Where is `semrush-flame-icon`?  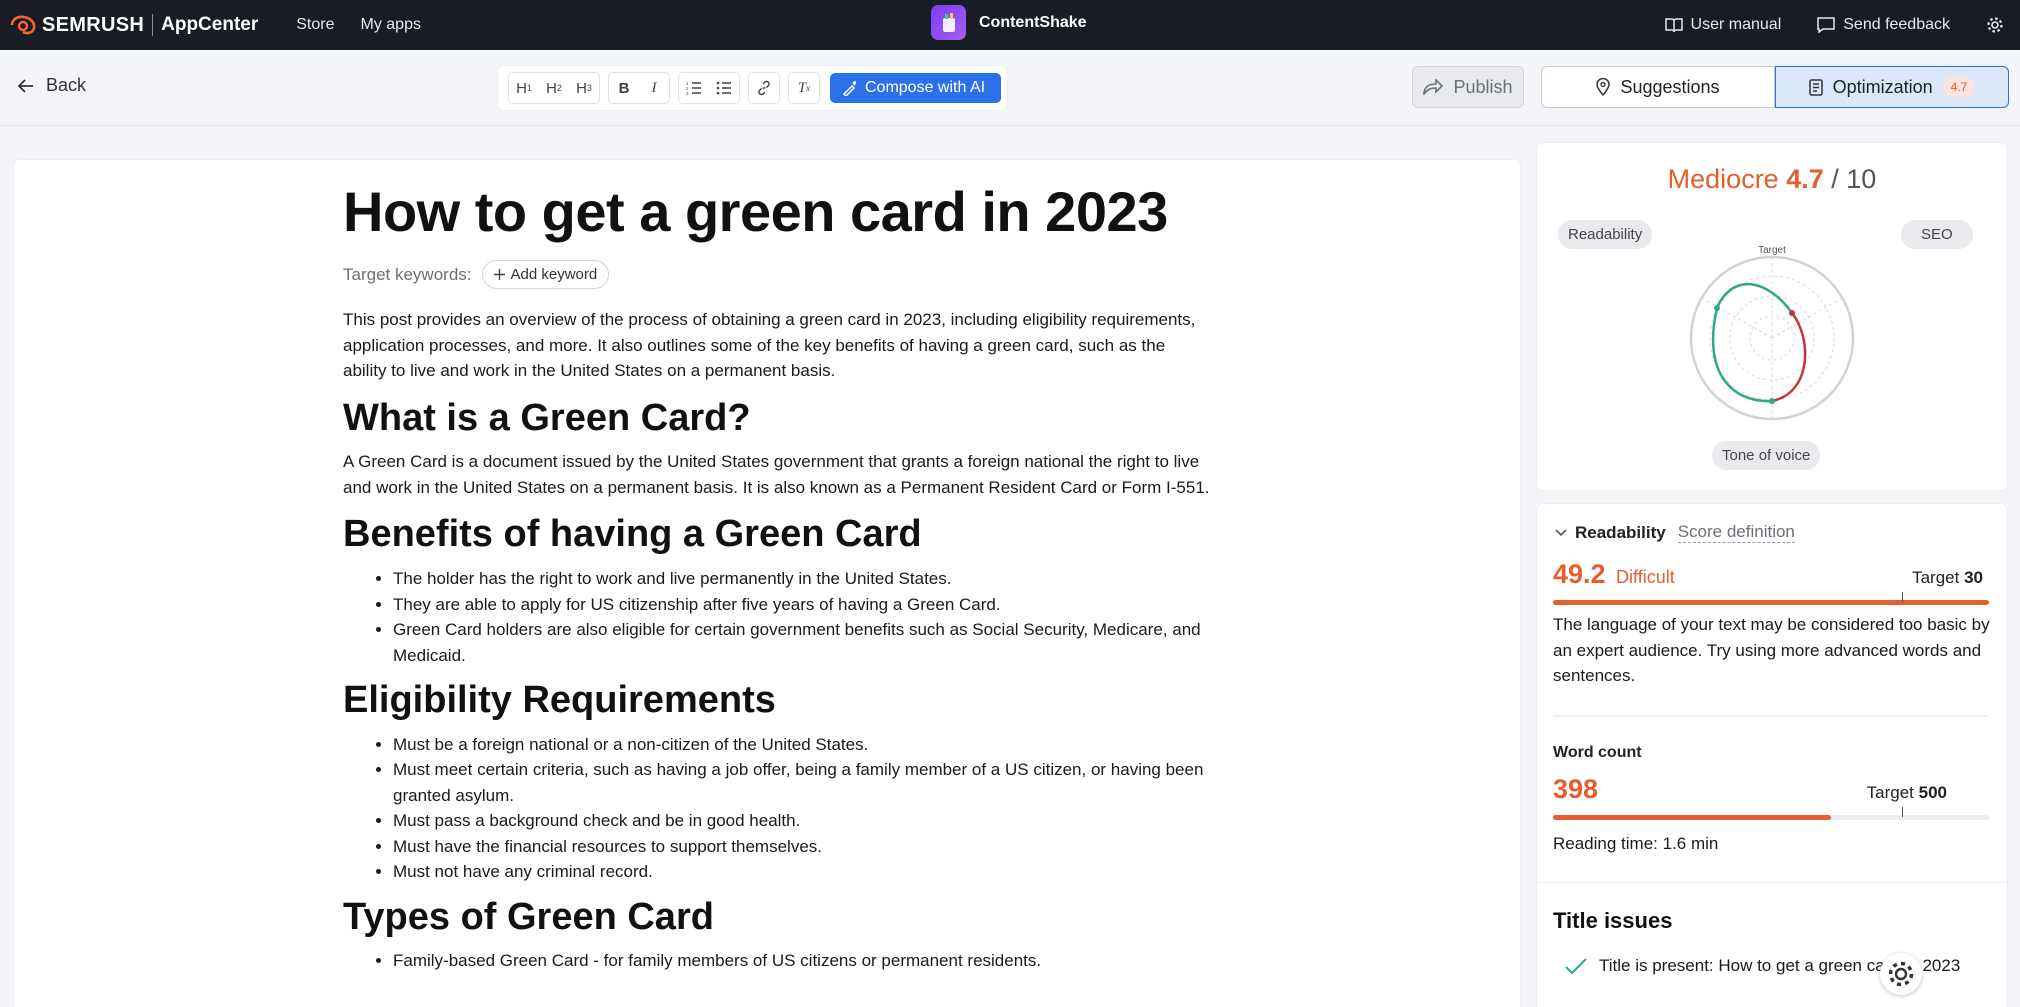 semrush-flame-icon is located at coordinates (23, 25).